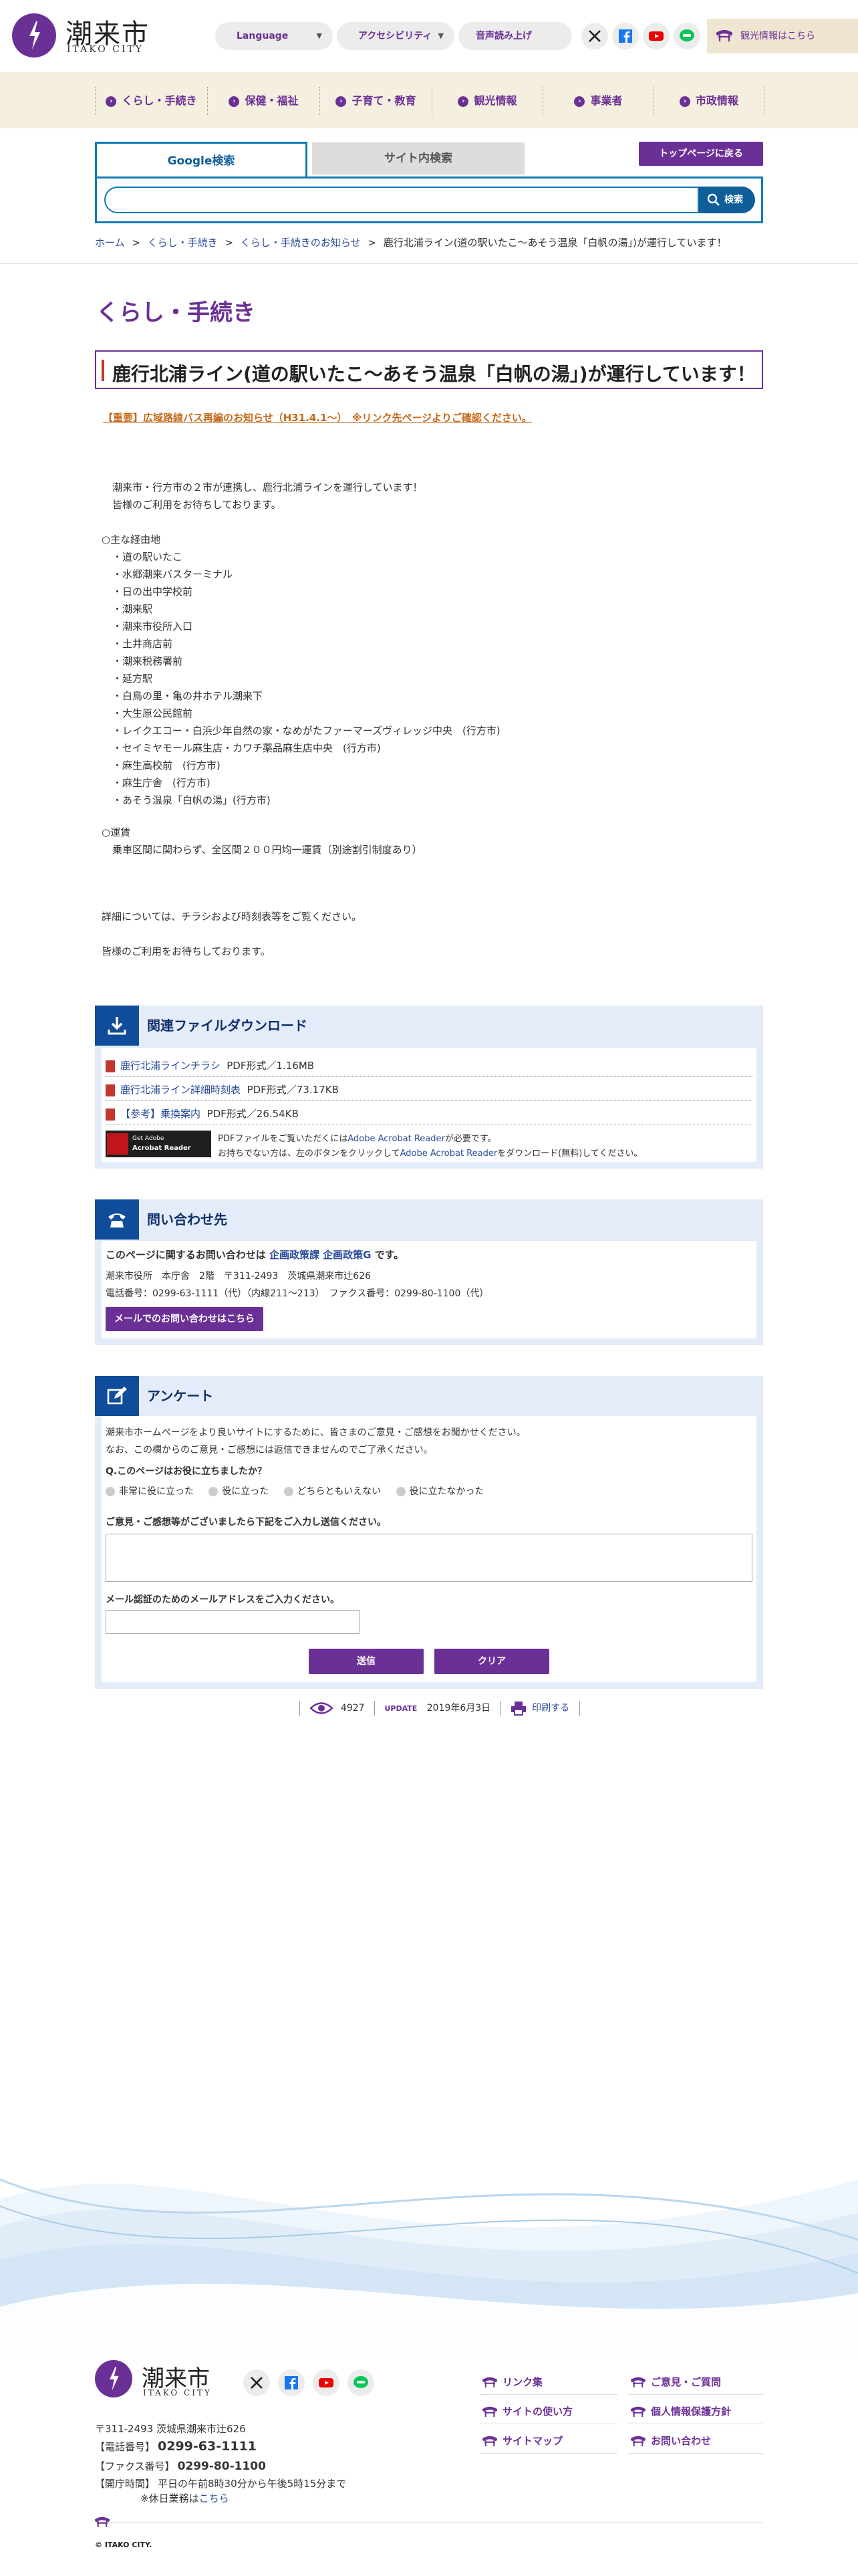 Image resolution: width=858 pixels, height=2576 pixels. What do you see at coordinates (434, 374) in the screenshot?
I see `page-title: 鹿行北浦ライン(道の駅いたこ～あそう温泉「白帆の湯」)が運行しています！` at bounding box center [434, 374].